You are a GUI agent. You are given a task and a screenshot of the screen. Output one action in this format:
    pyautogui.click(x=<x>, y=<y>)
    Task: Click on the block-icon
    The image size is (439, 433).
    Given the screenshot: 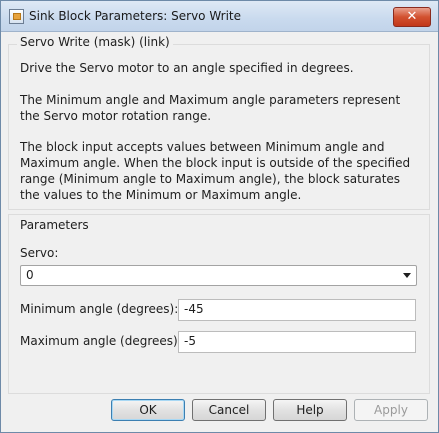 What is the action you would take?
    pyautogui.click(x=16, y=16)
    